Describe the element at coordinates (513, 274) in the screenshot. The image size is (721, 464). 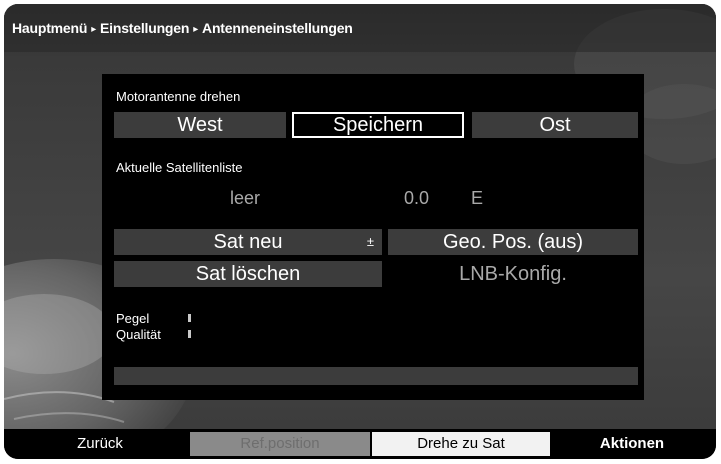
I see `lnb-config-button: LNB-Konfig.` at that location.